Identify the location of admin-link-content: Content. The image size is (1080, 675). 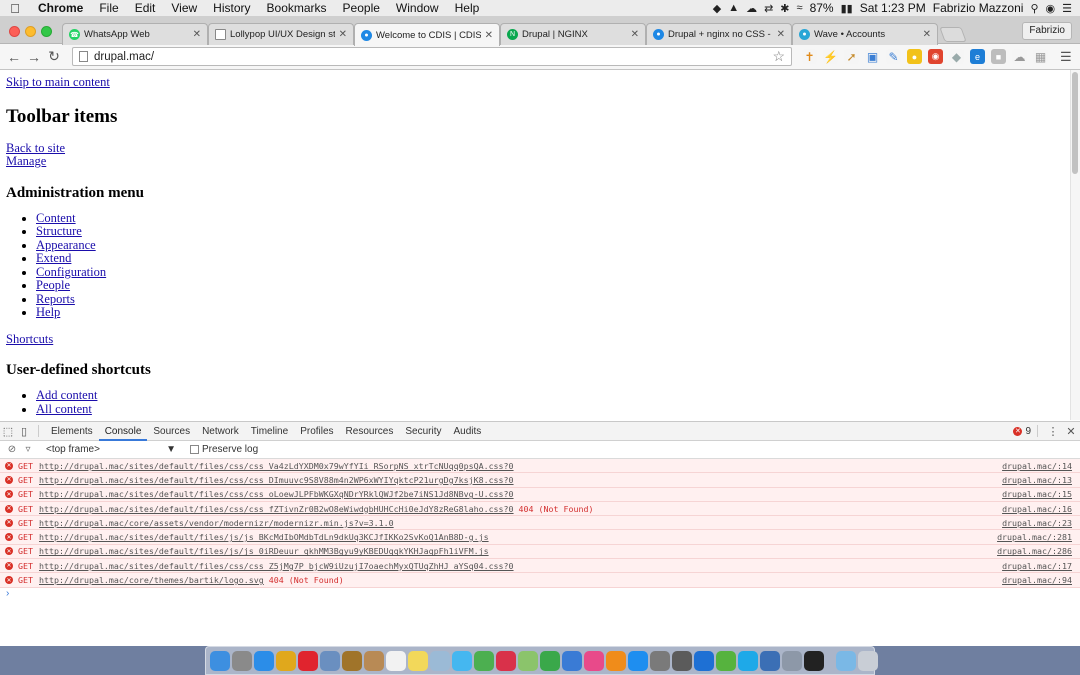
(56, 218).